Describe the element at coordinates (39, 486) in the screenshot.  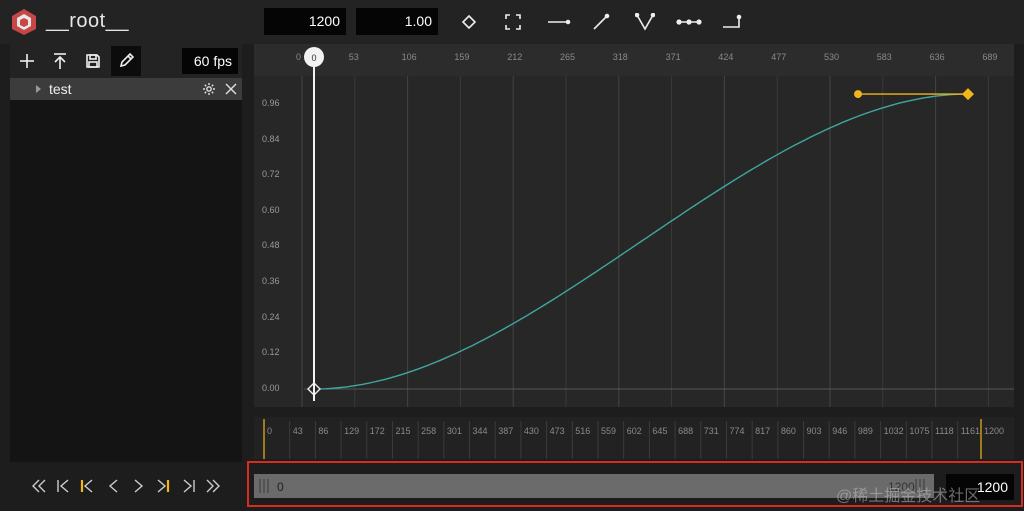
I see `rewind-icon` at that location.